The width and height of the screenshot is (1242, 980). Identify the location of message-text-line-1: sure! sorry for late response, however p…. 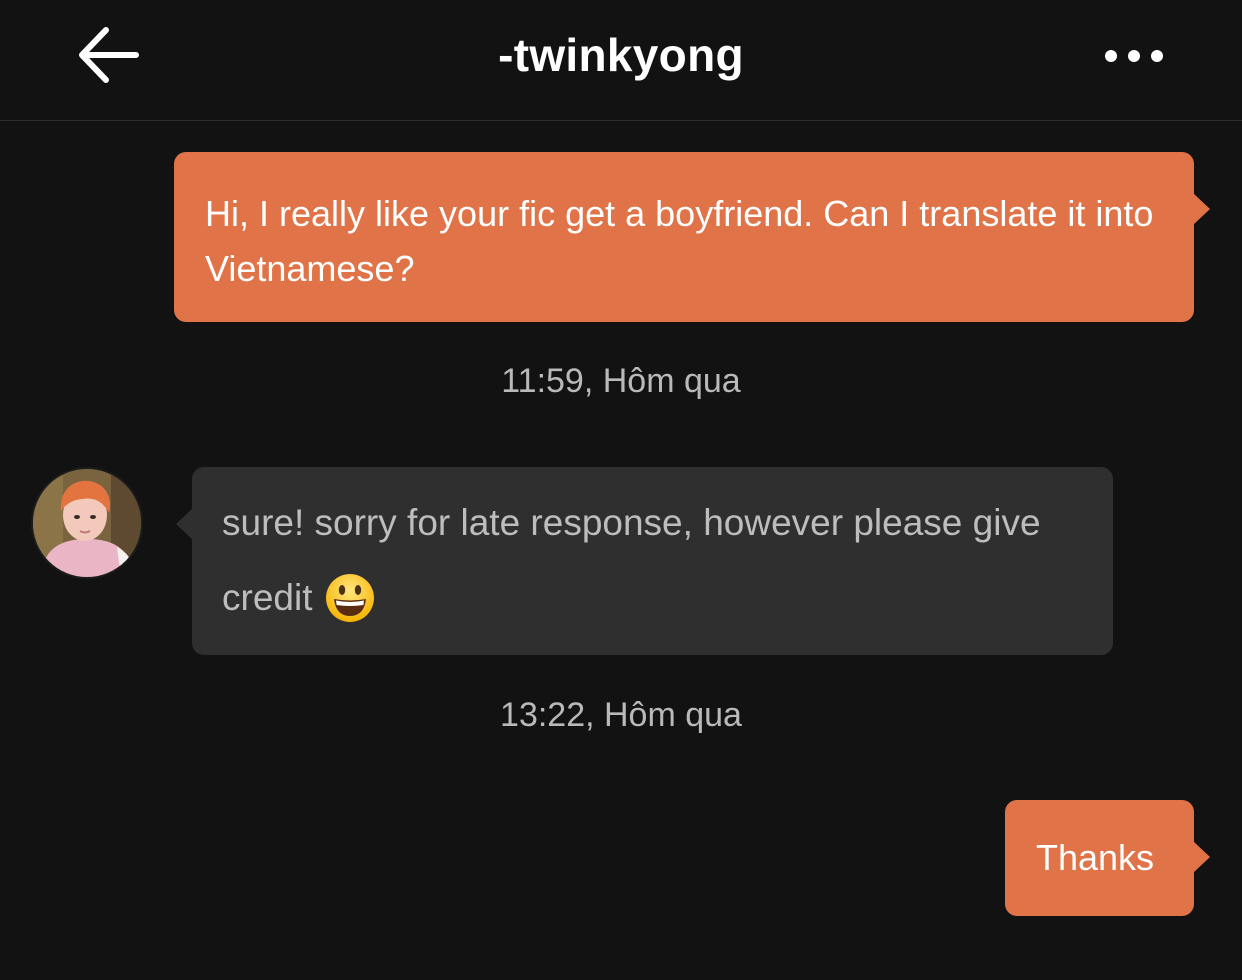
(631, 522).